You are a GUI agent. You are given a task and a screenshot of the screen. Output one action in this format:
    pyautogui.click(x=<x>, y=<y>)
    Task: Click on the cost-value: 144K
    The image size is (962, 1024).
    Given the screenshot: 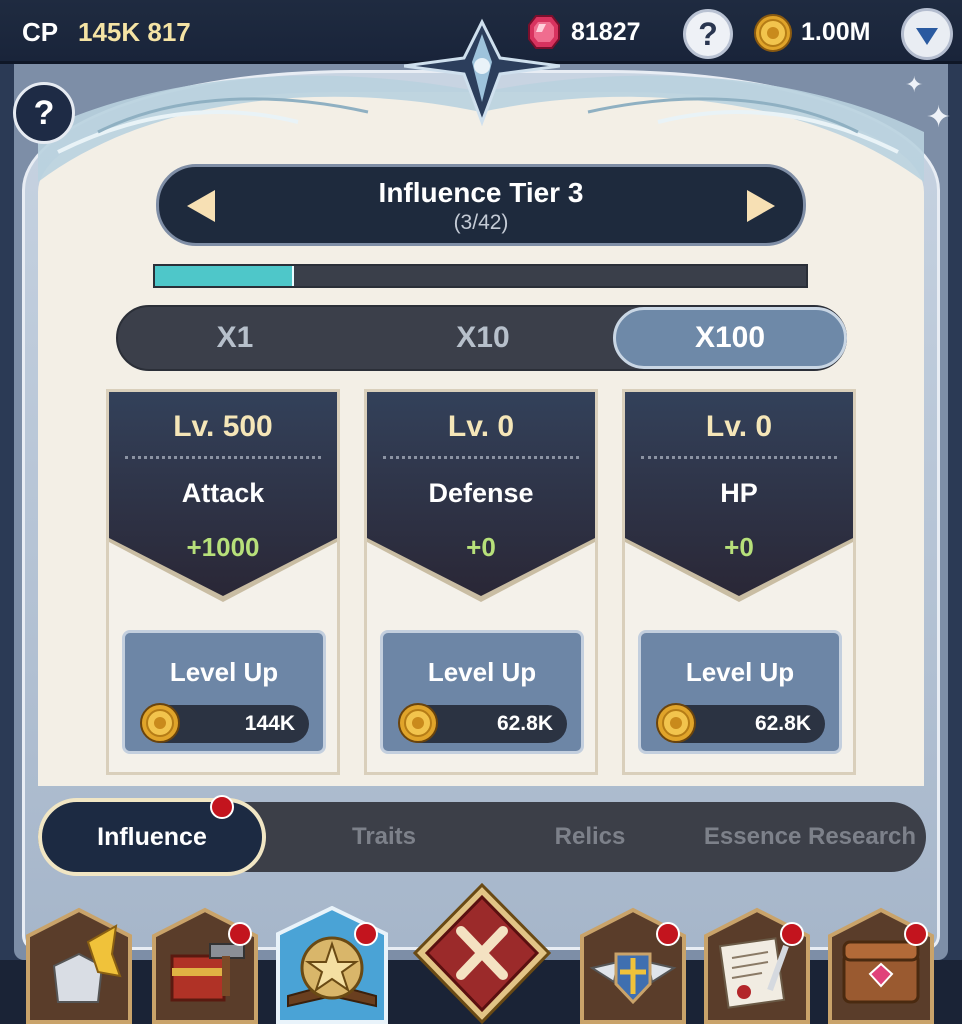 What is the action you would take?
    pyautogui.click(x=269, y=723)
    